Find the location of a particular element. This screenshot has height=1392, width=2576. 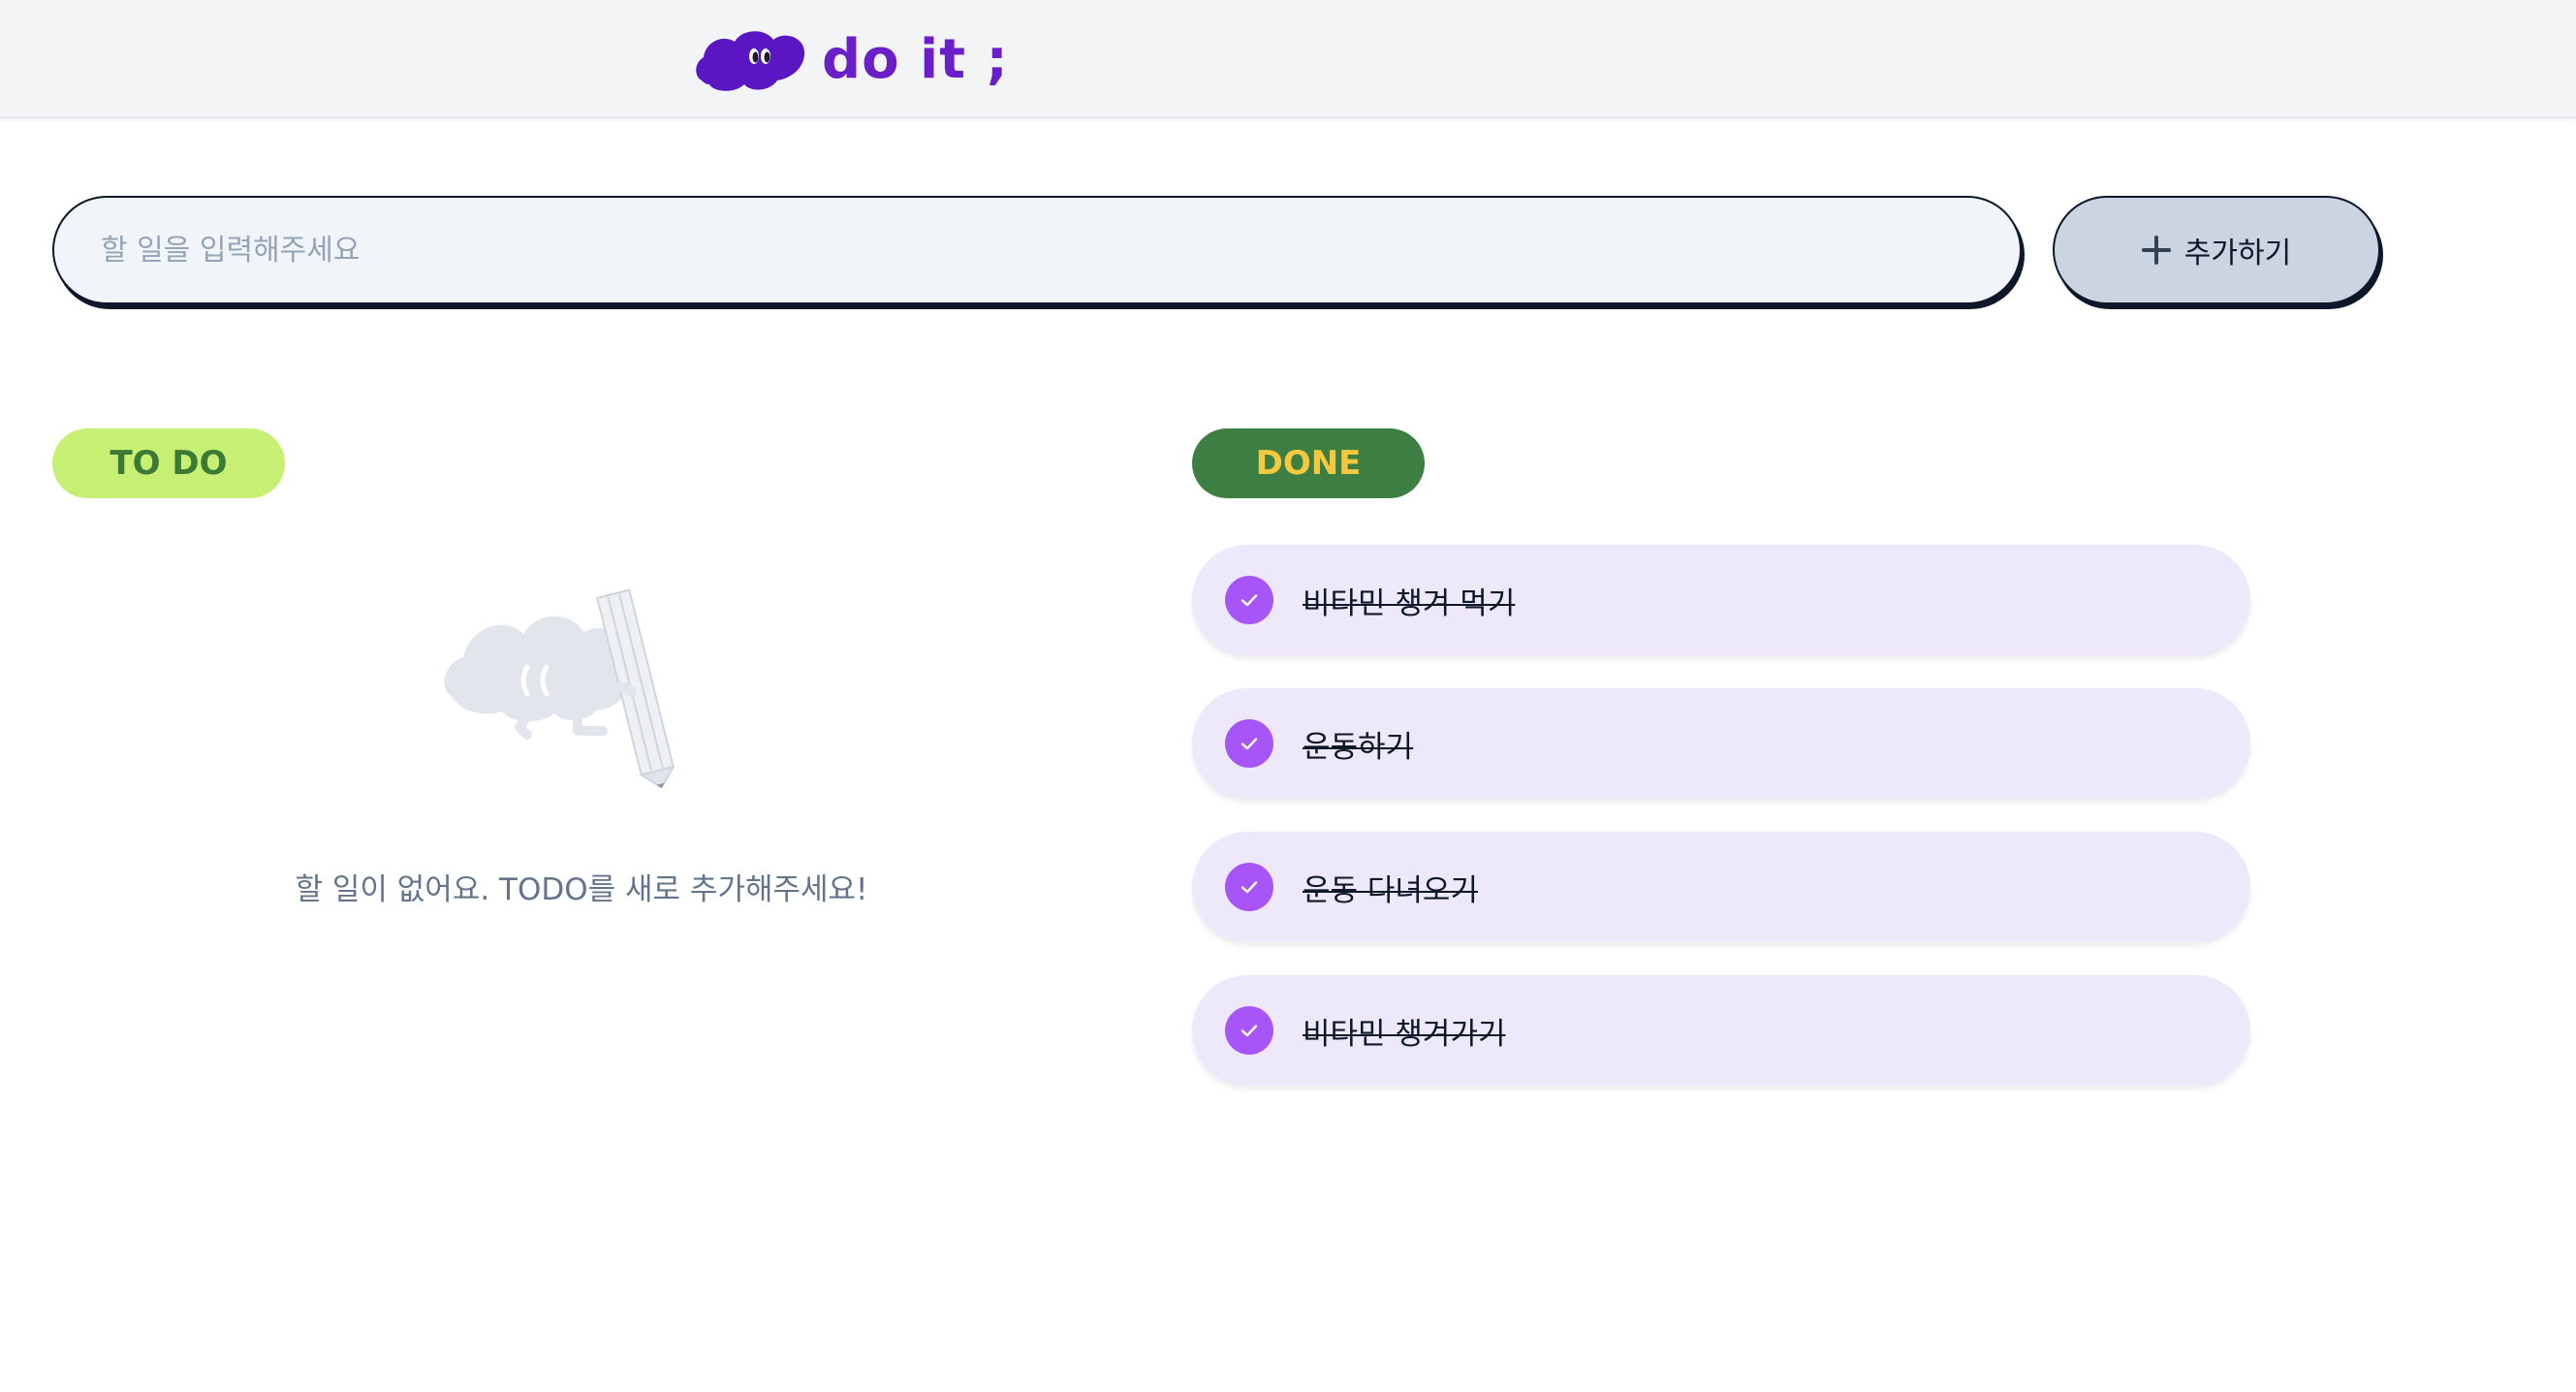

done-item: 비타민 챙겨 먹기 is located at coordinates (1721, 600).